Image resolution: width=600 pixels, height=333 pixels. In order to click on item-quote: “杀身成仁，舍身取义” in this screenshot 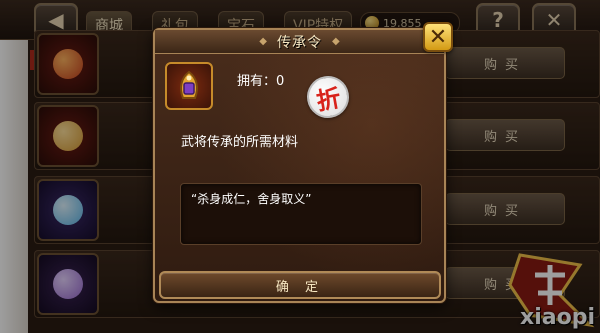, I will do `click(251, 199)`.